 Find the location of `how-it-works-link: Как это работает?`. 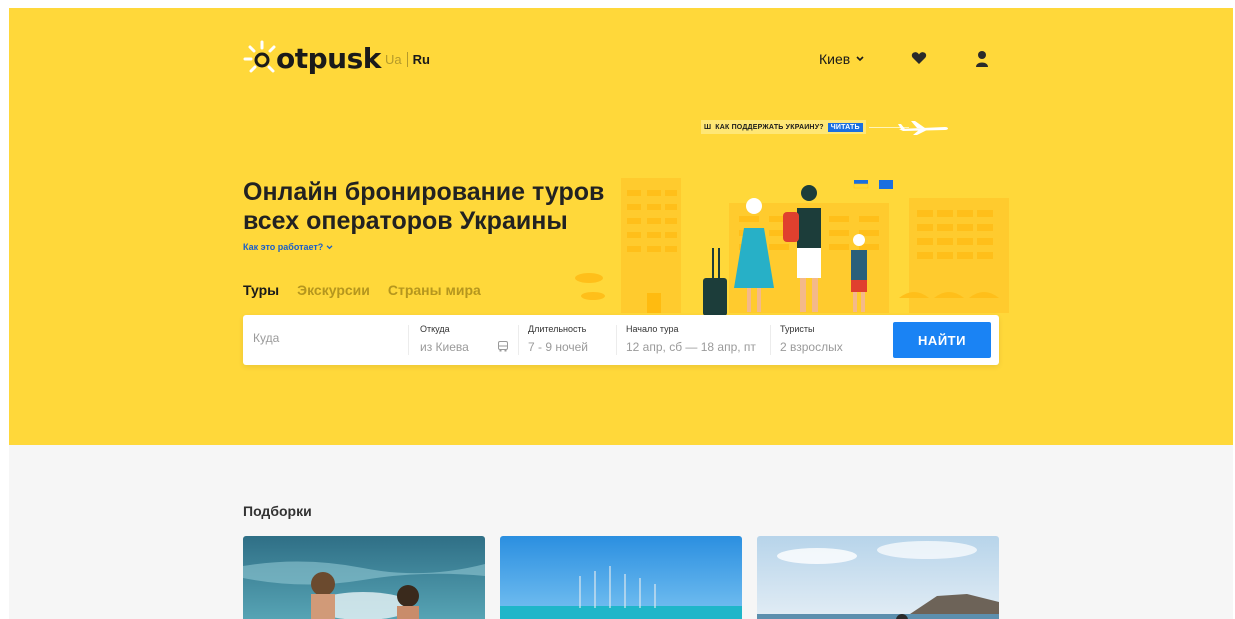

how-it-works-link: Как это работает? is located at coordinates (288, 247).